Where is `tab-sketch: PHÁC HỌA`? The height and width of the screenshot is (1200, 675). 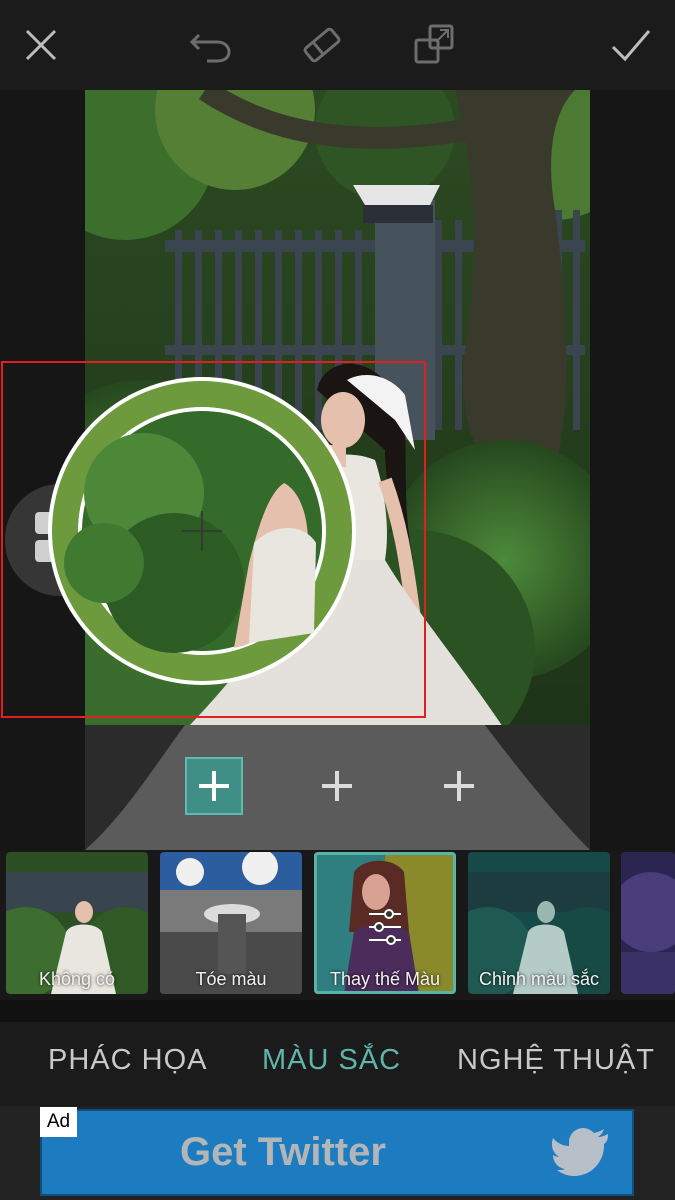 tab-sketch: PHÁC HỌA is located at coordinates (127, 1060).